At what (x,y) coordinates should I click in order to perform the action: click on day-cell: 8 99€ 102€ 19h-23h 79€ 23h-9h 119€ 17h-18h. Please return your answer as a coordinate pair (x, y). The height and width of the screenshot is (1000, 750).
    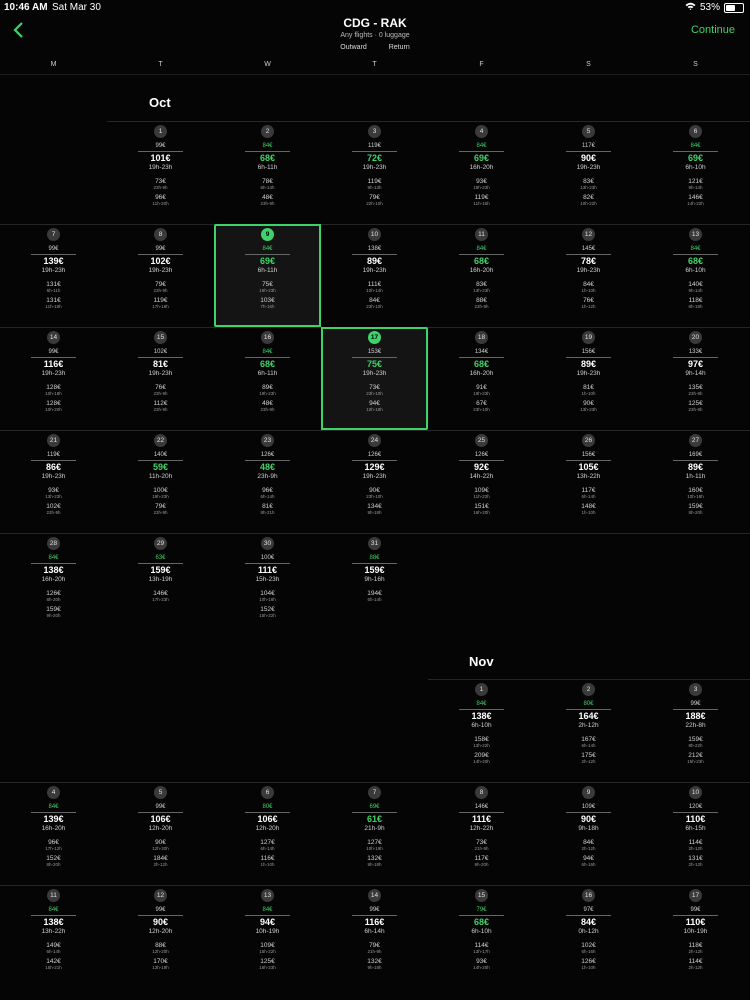
    Looking at the image, I should click on (160, 275).